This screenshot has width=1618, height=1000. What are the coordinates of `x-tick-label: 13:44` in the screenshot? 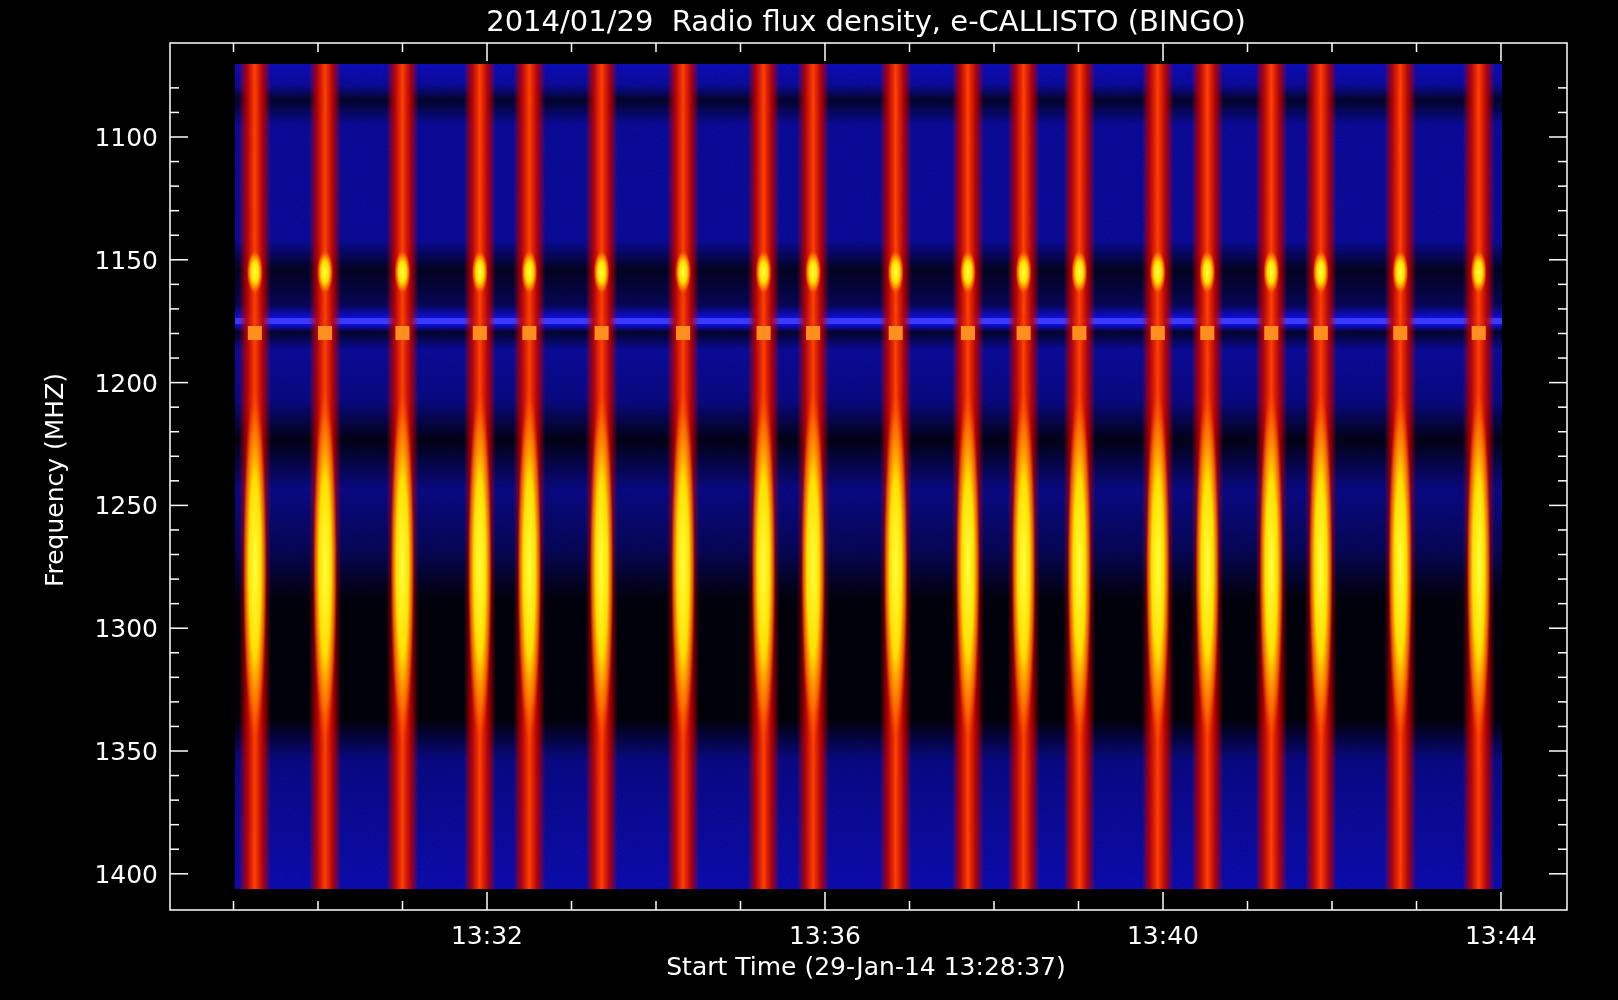 It's located at (1501, 935).